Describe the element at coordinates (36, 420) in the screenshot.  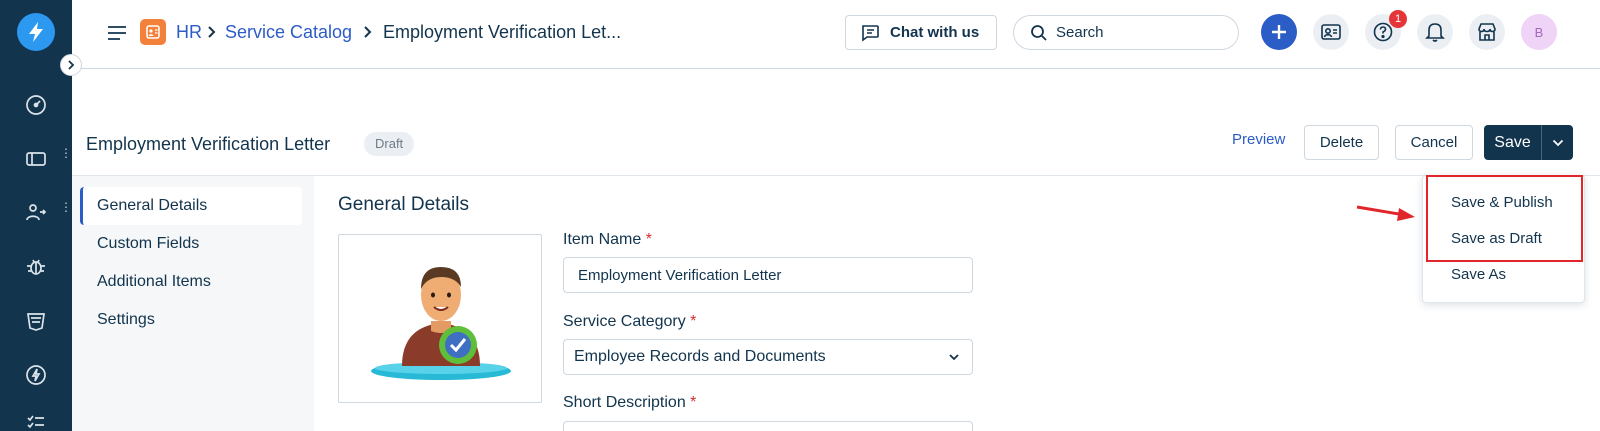
I see `checklist-icon` at that location.